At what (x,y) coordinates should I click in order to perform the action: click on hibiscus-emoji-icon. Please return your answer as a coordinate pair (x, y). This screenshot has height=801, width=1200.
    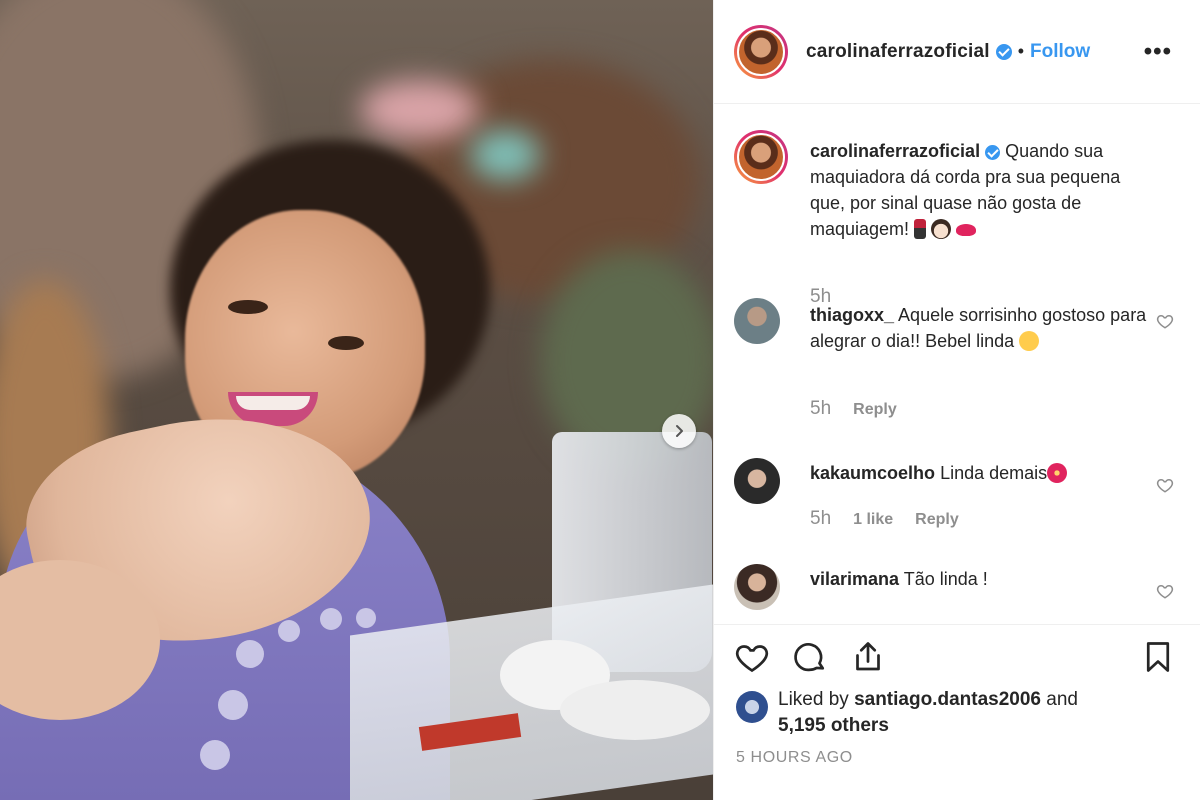
    Looking at the image, I should click on (1057, 473).